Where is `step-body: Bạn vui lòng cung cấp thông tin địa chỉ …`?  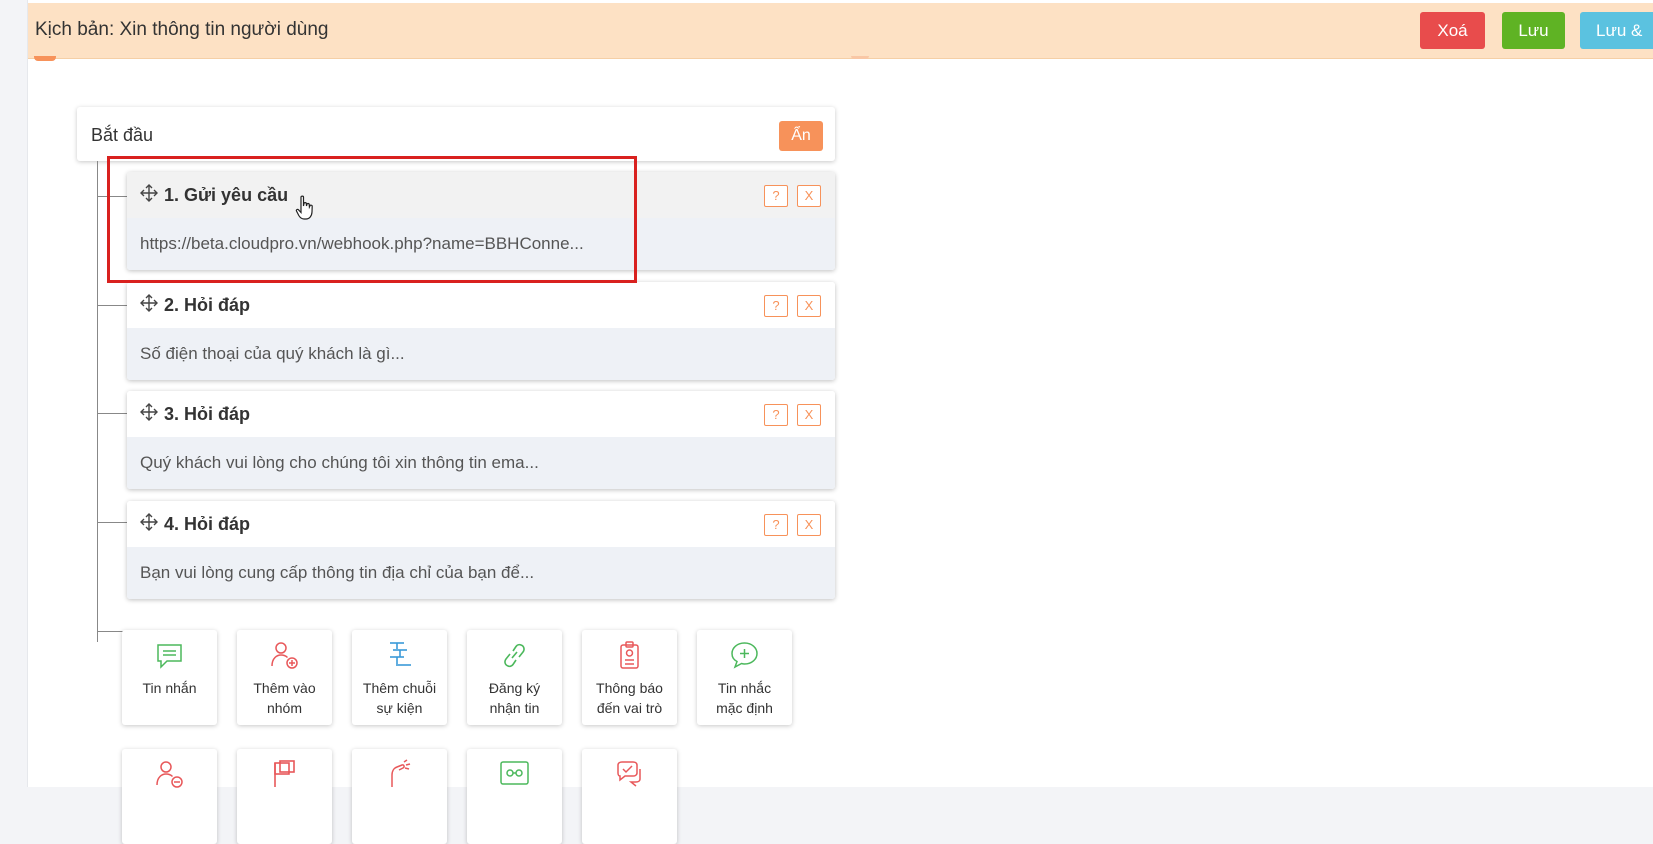 step-body: Bạn vui lòng cung cấp thông tin địa chỉ … is located at coordinates (481, 573).